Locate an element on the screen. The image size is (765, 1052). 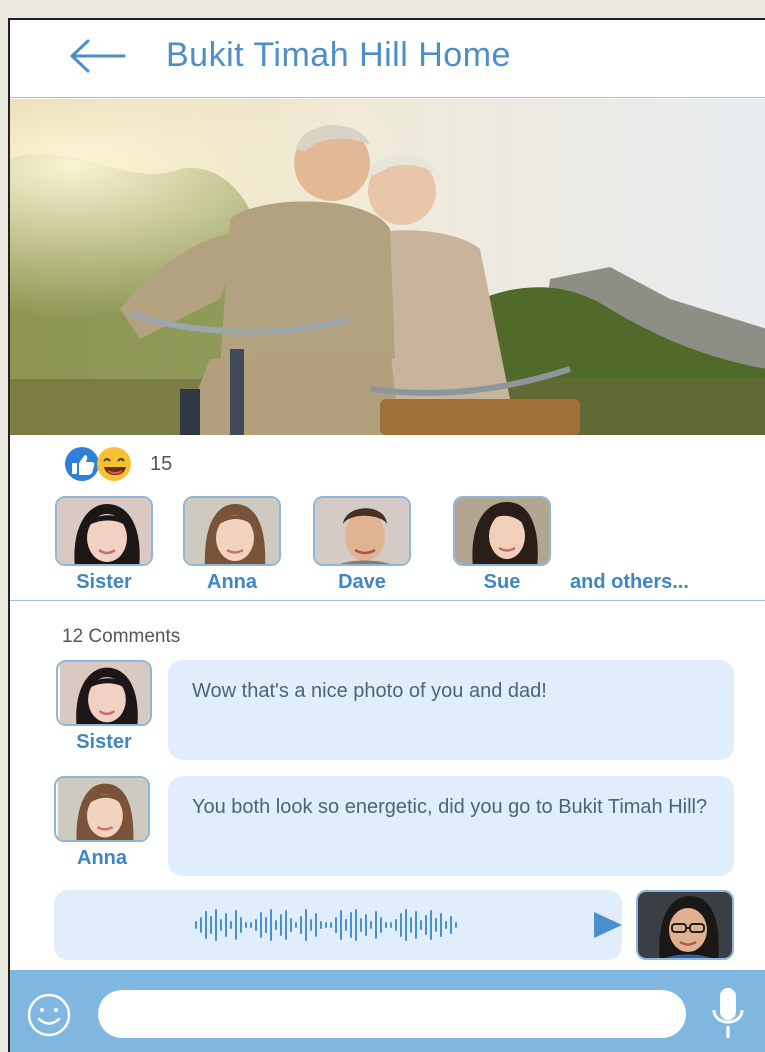
liker-dave: Dave is located at coordinates (362, 545).